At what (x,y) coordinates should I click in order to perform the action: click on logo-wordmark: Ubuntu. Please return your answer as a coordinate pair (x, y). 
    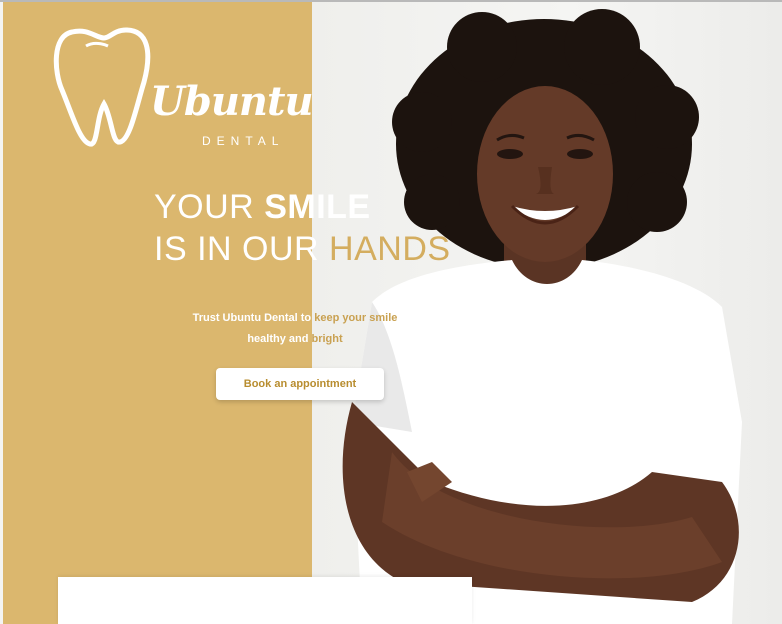
    Looking at the image, I should click on (232, 101).